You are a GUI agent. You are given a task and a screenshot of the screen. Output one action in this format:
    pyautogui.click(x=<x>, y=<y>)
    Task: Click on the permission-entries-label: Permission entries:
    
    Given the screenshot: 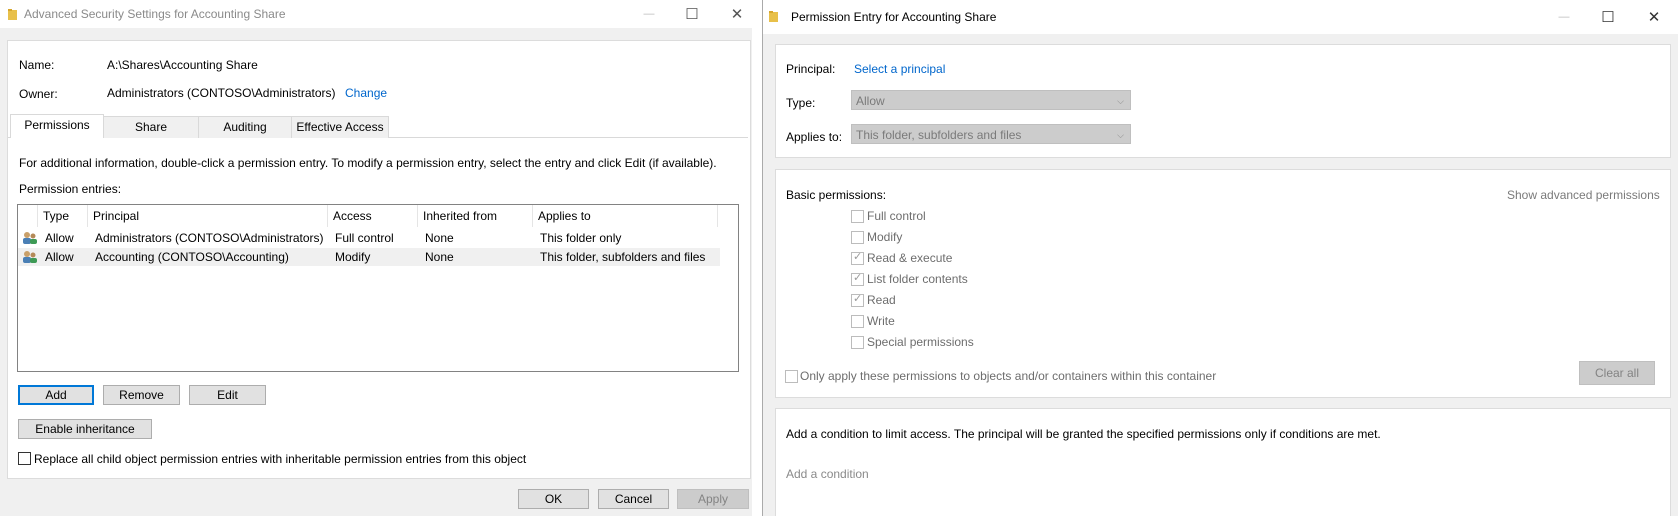 What is the action you would take?
    pyautogui.click(x=70, y=189)
    